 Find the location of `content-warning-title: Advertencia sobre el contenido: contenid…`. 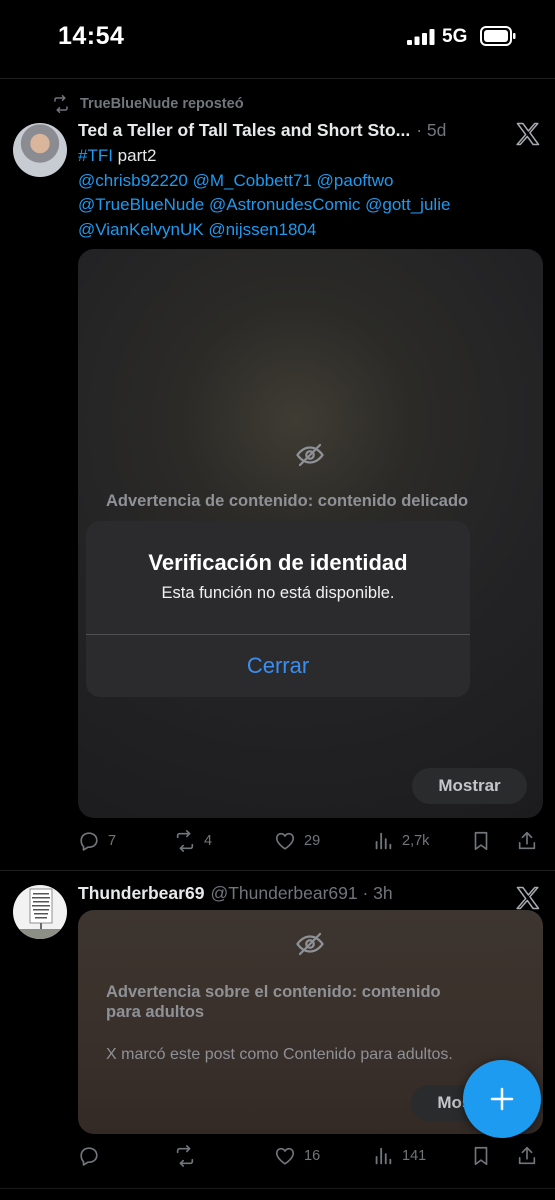

content-warning-title: Advertencia sobre el contenido: contenid… is located at coordinates (273, 992).